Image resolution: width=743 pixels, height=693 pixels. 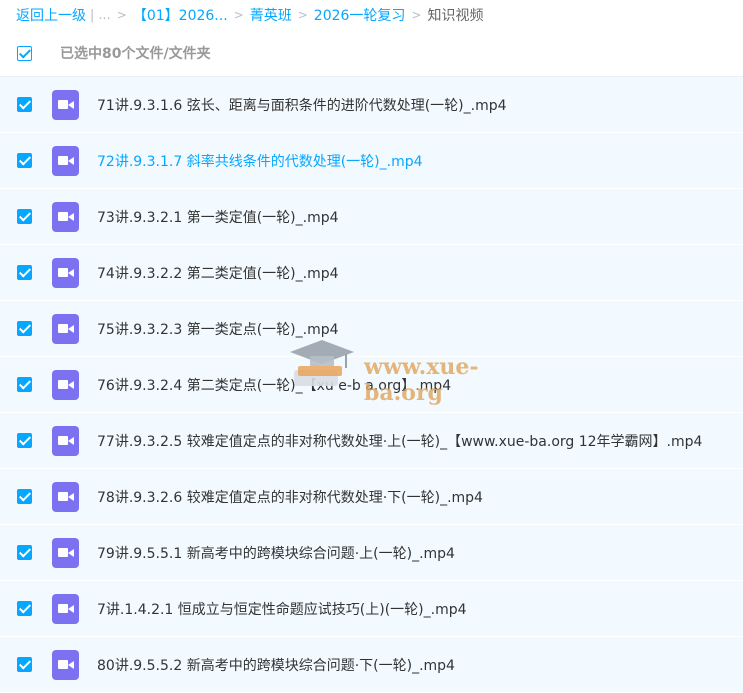 I want to click on selection-bar: 已选中80个文件/文件夹, so click(x=371, y=53).